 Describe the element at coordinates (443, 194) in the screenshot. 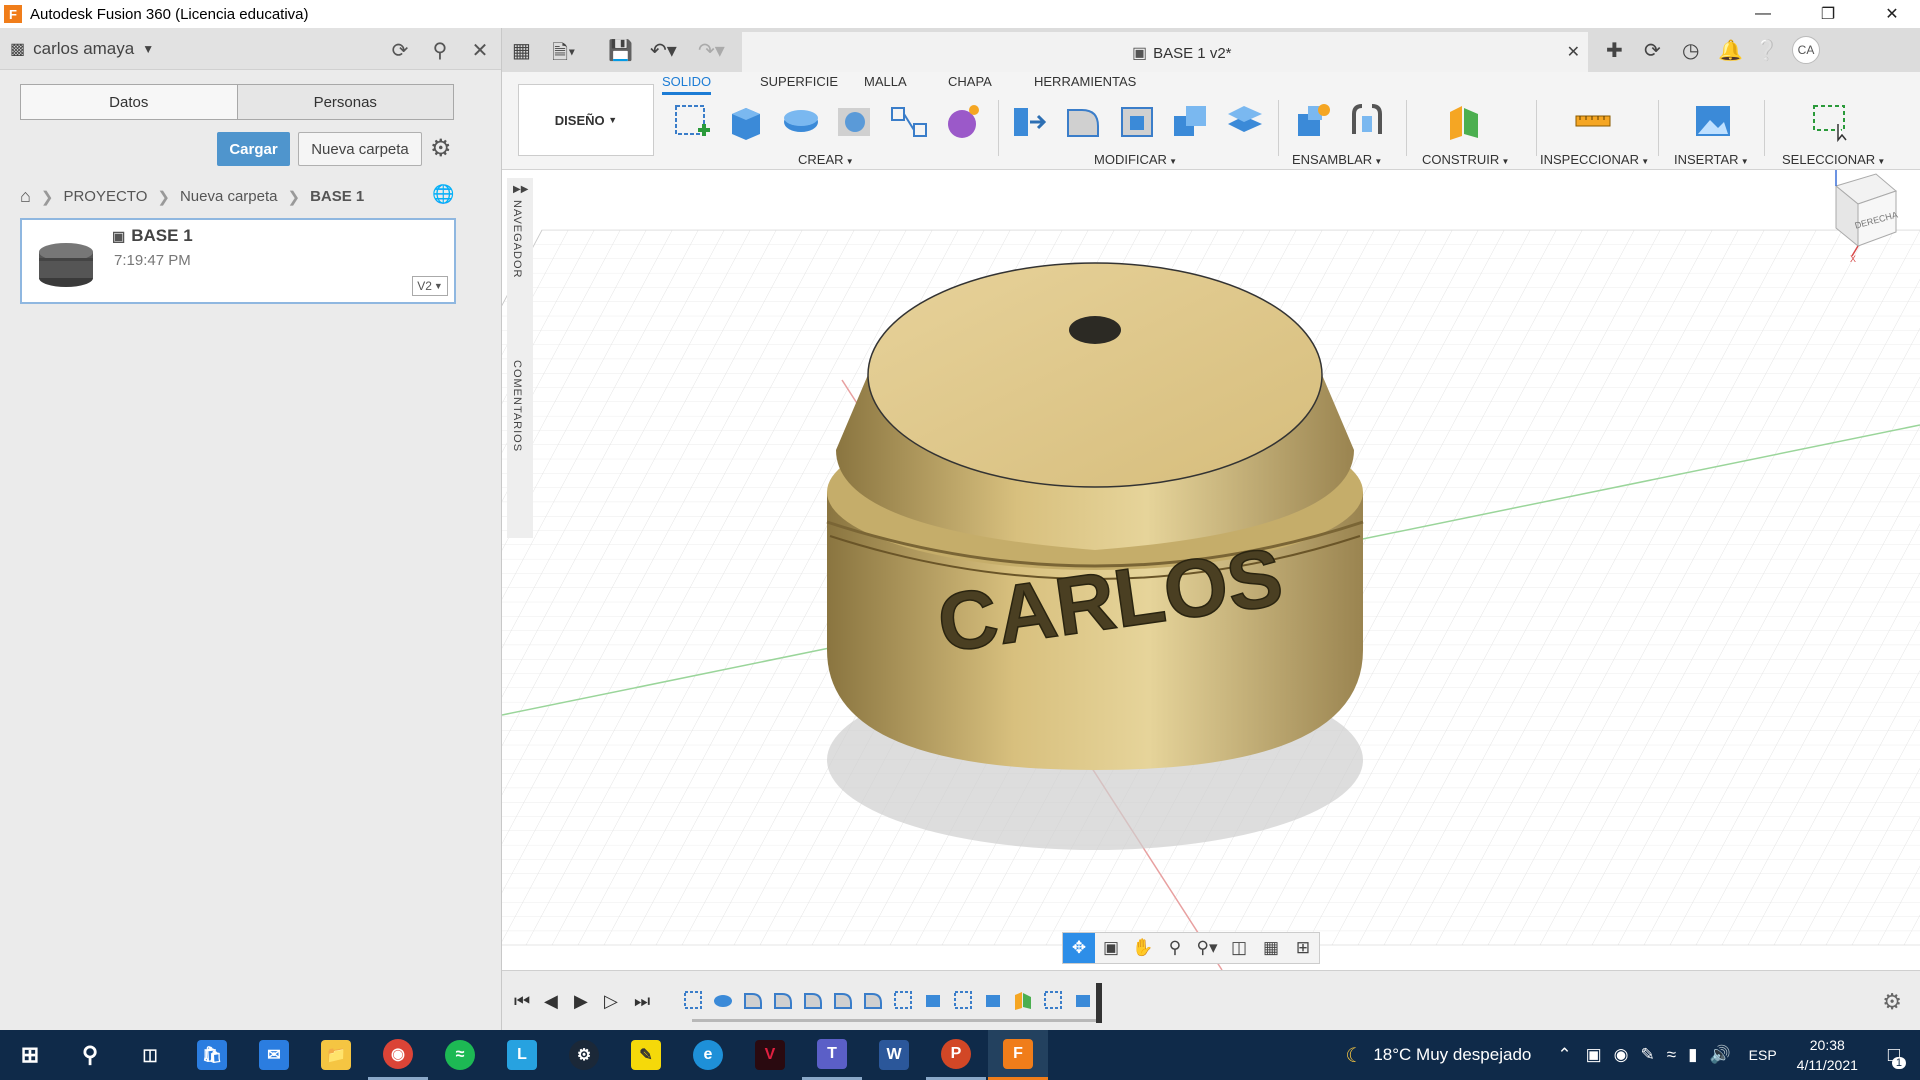

I see `globe-icon: 🌐` at that location.